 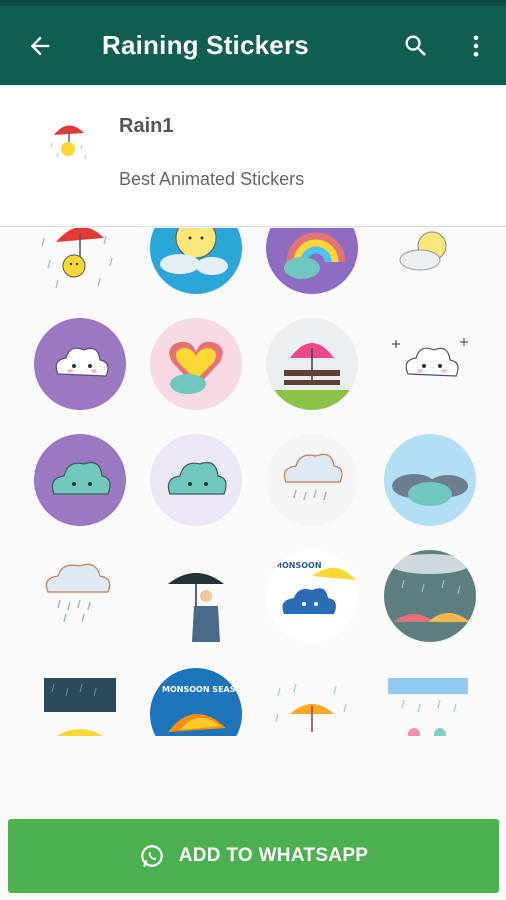 I want to click on sun-cloud-icon, so click(x=194, y=251).